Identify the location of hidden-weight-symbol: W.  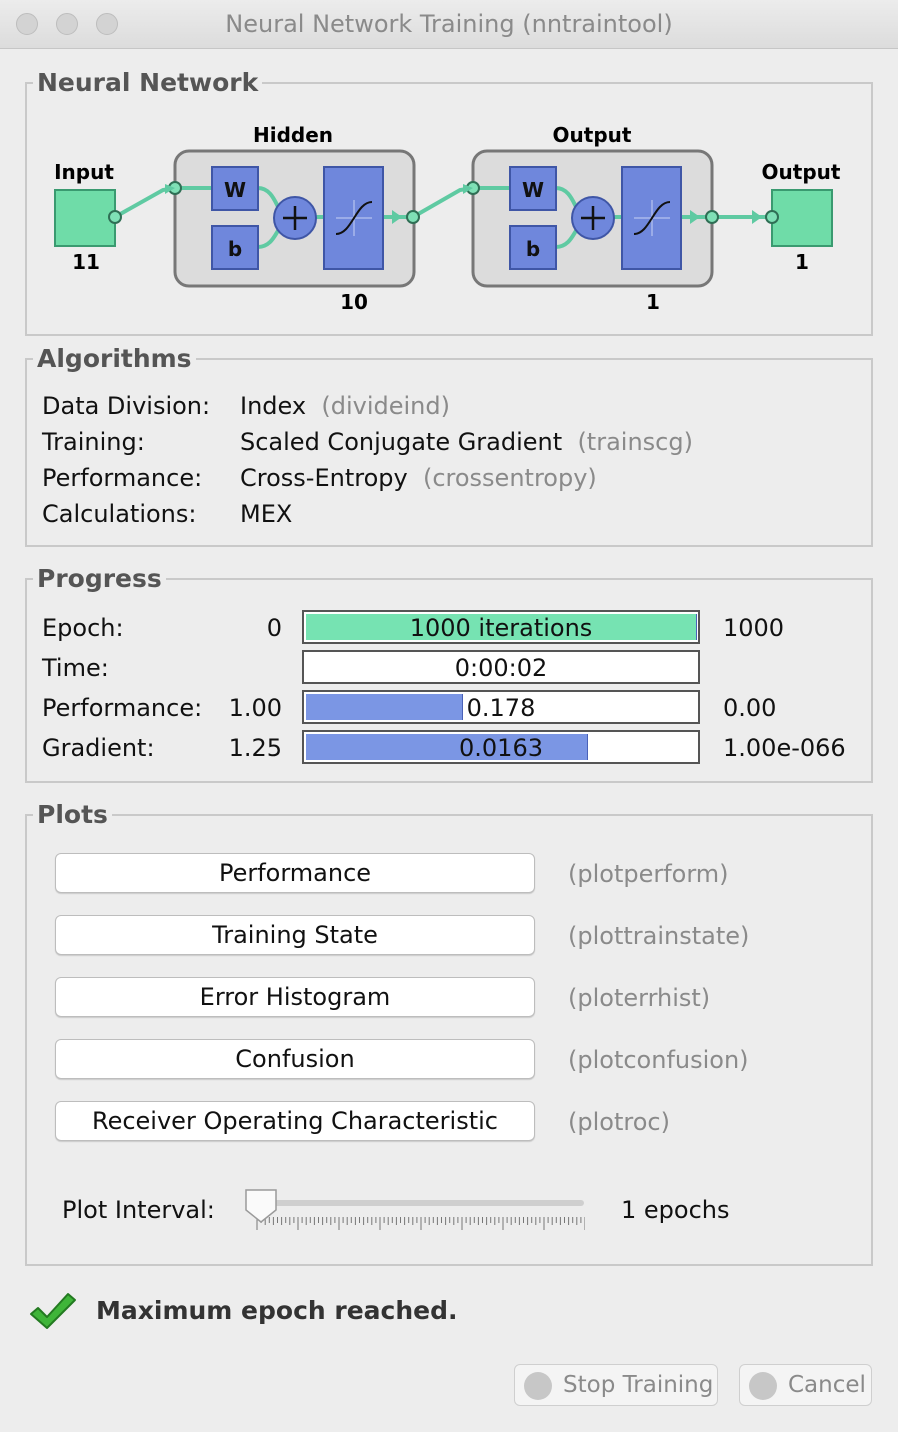
(235, 190).